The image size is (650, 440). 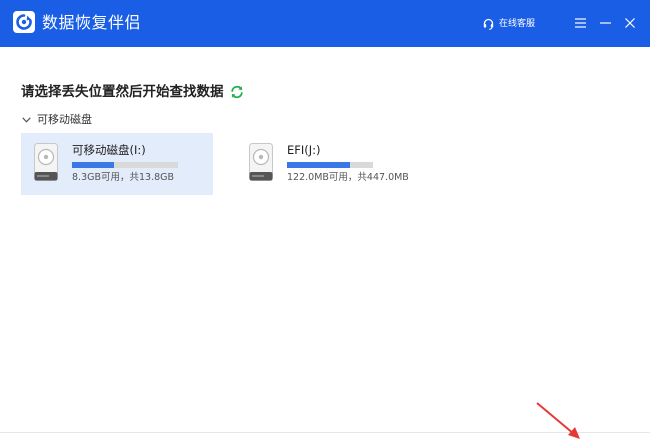 I want to click on minimize-icon, so click(x=605, y=23).